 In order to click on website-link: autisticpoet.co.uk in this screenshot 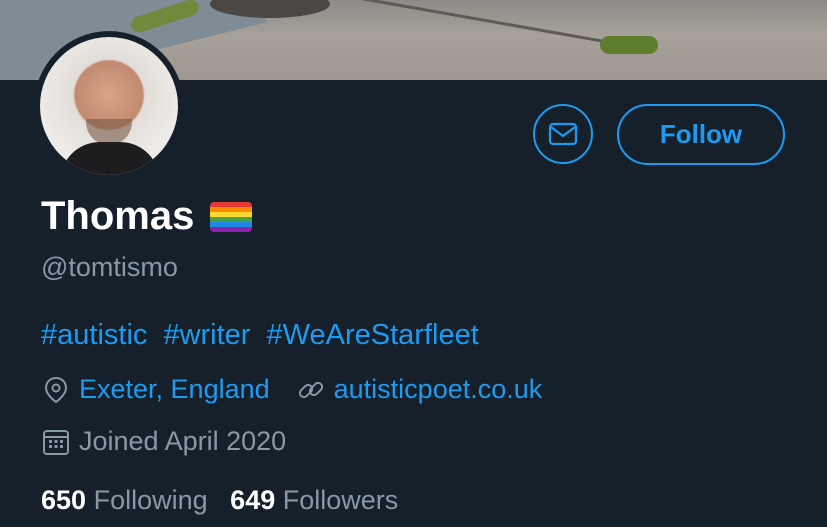, I will do `click(438, 389)`.